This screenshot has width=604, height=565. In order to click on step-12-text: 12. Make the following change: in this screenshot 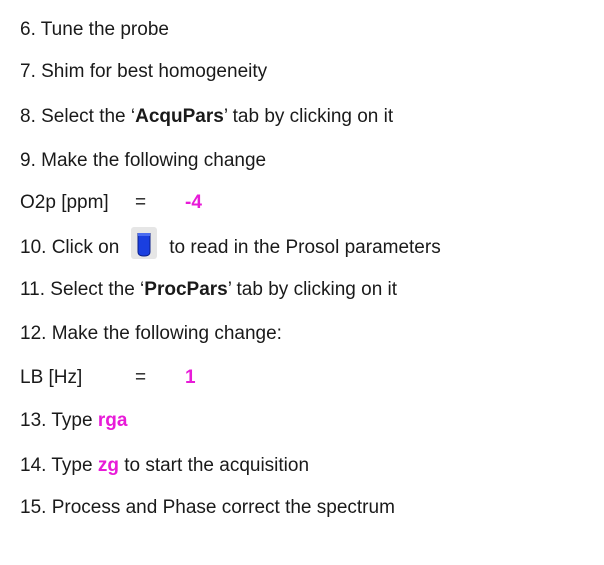, I will do `click(151, 333)`.